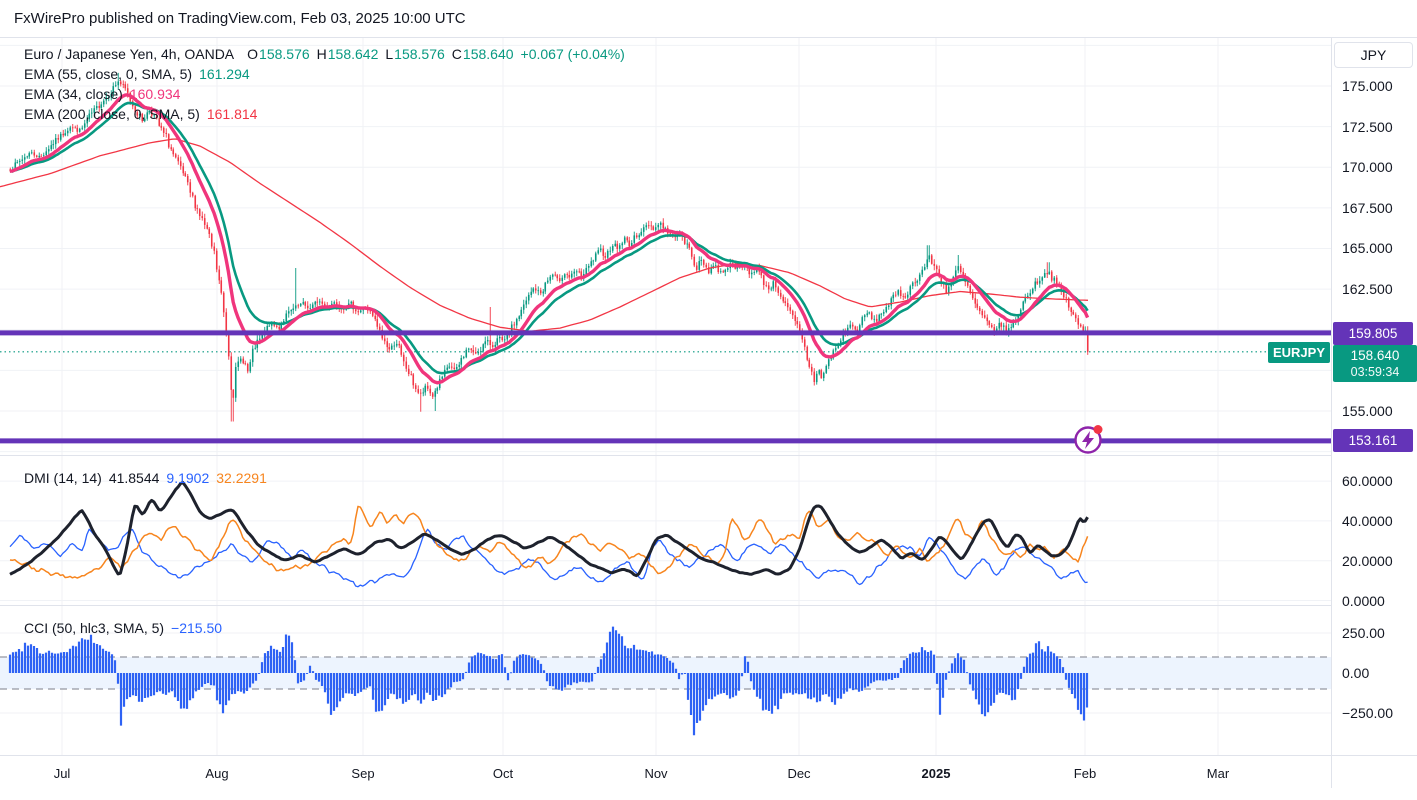 This screenshot has width=1417, height=800. I want to click on change-value: +0.067 (+0.04%), so click(572, 54).